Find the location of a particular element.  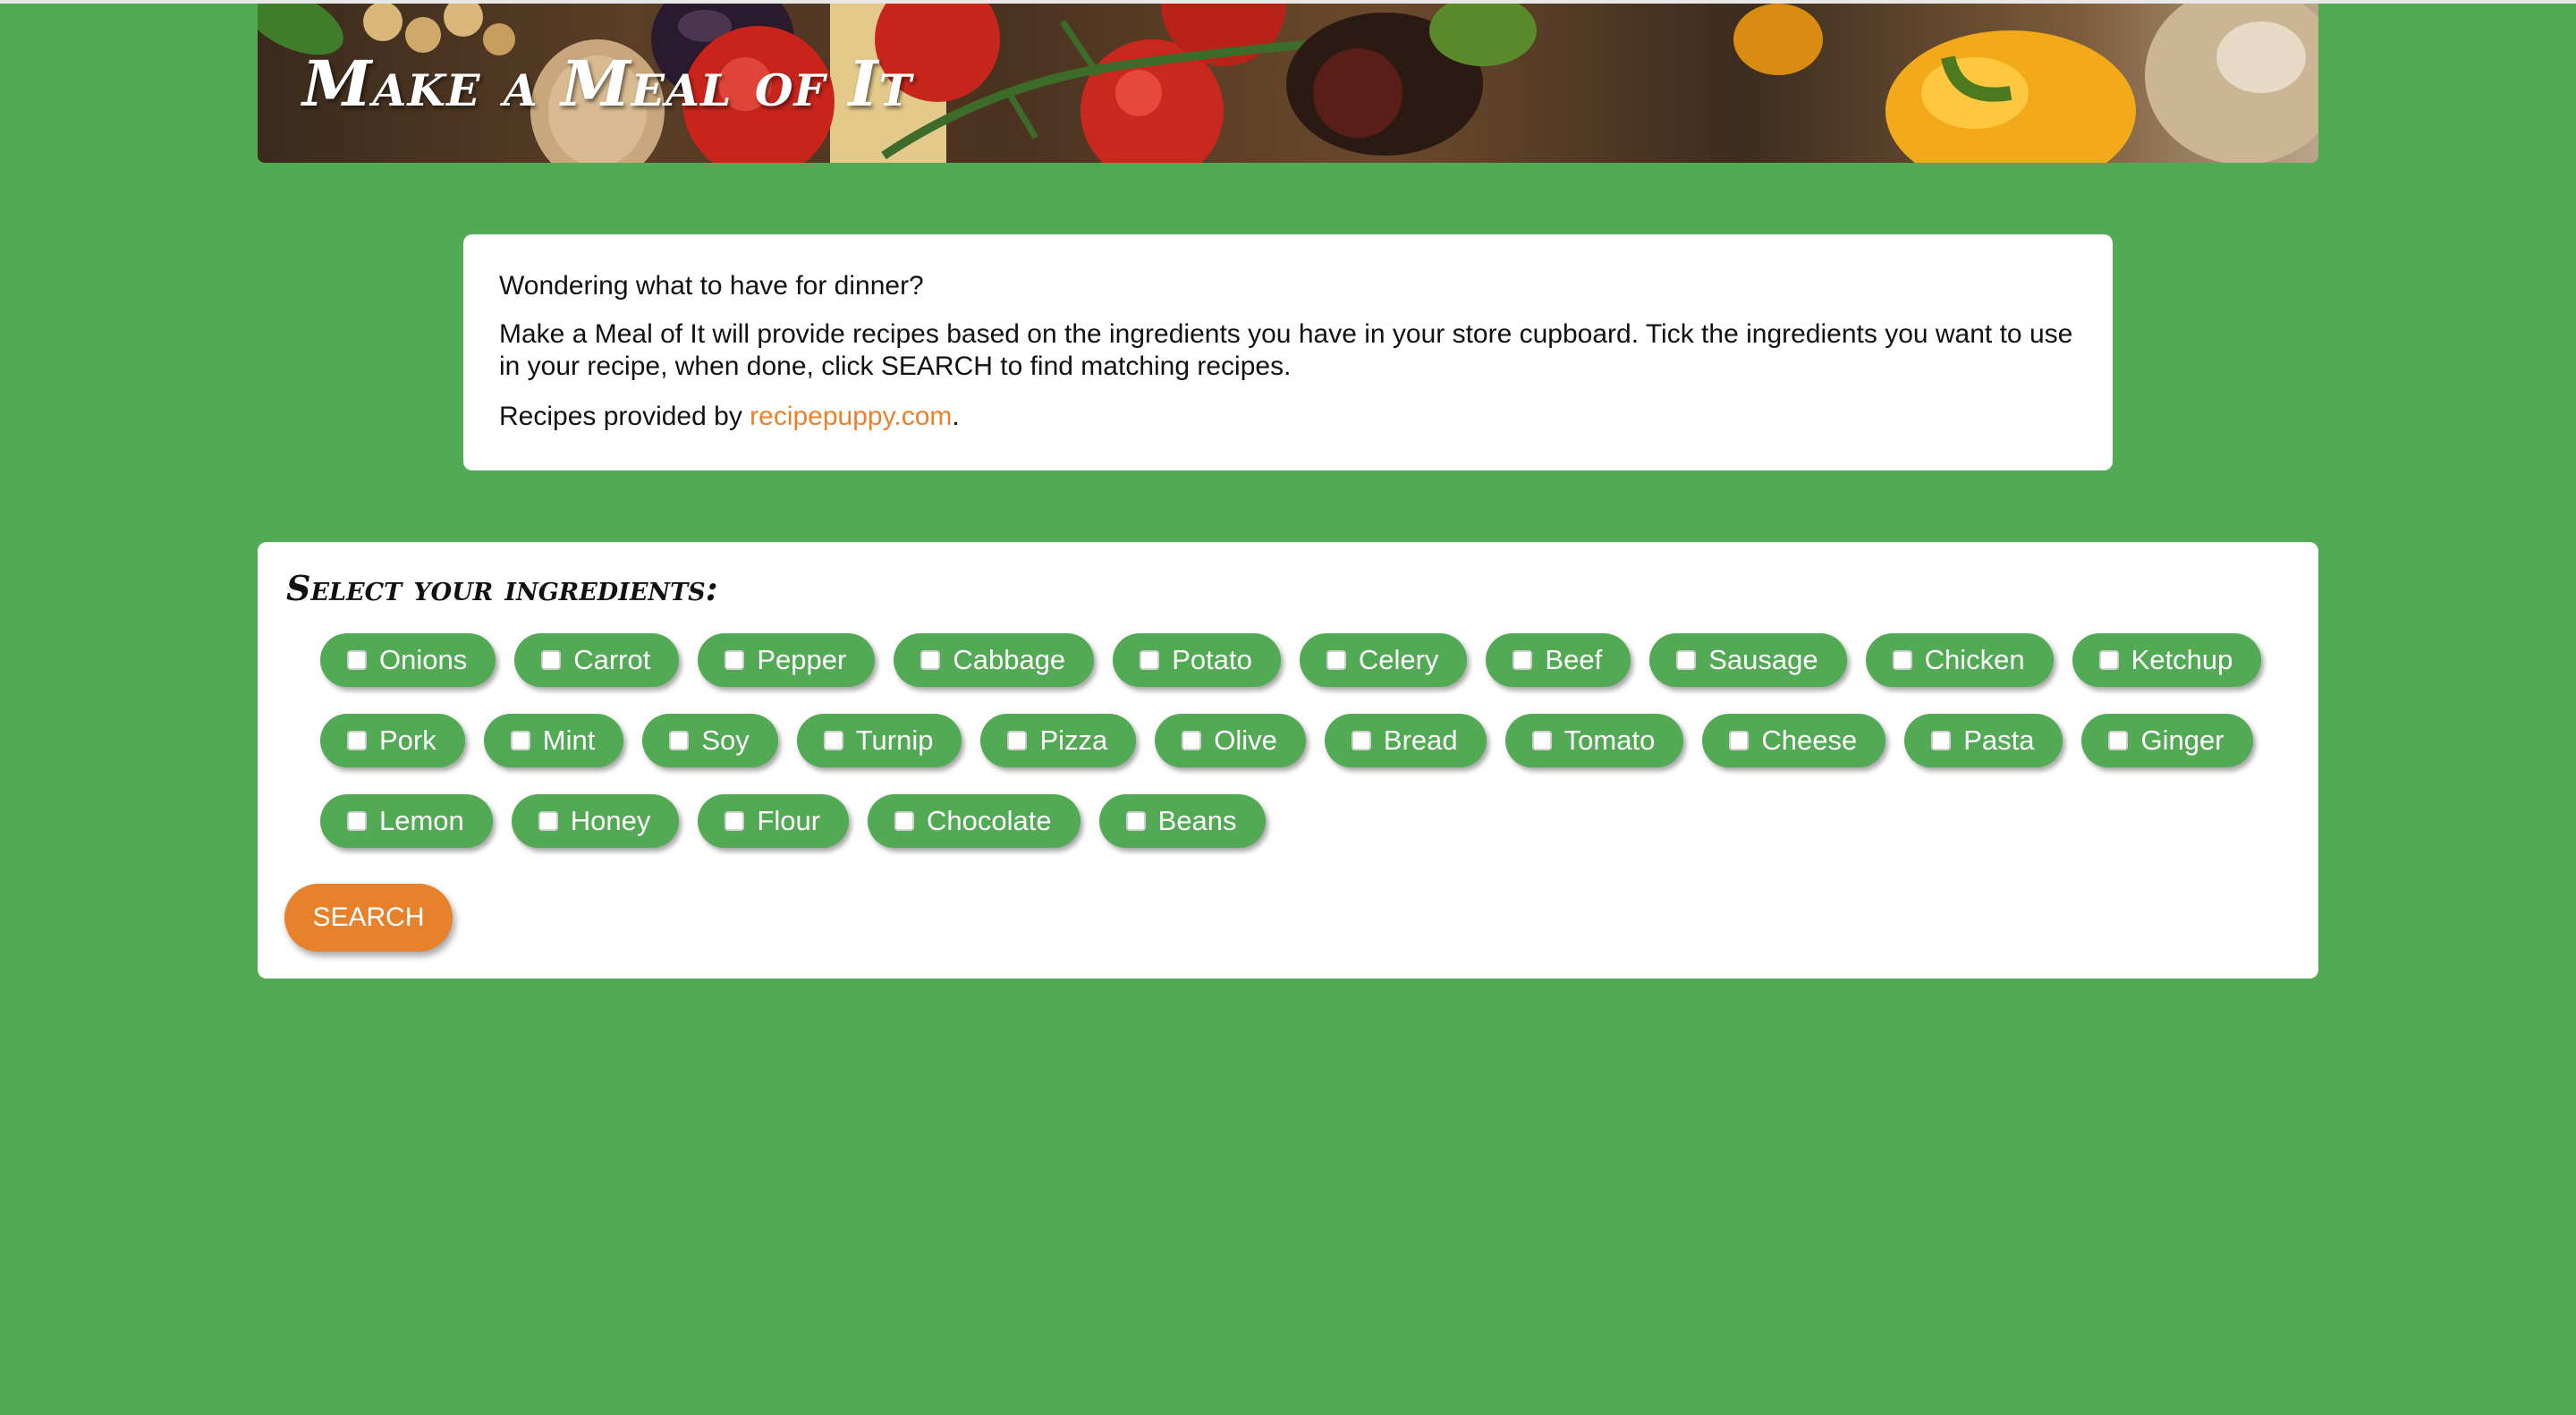

ingredient-label: Ginger is located at coordinates (2182, 740).